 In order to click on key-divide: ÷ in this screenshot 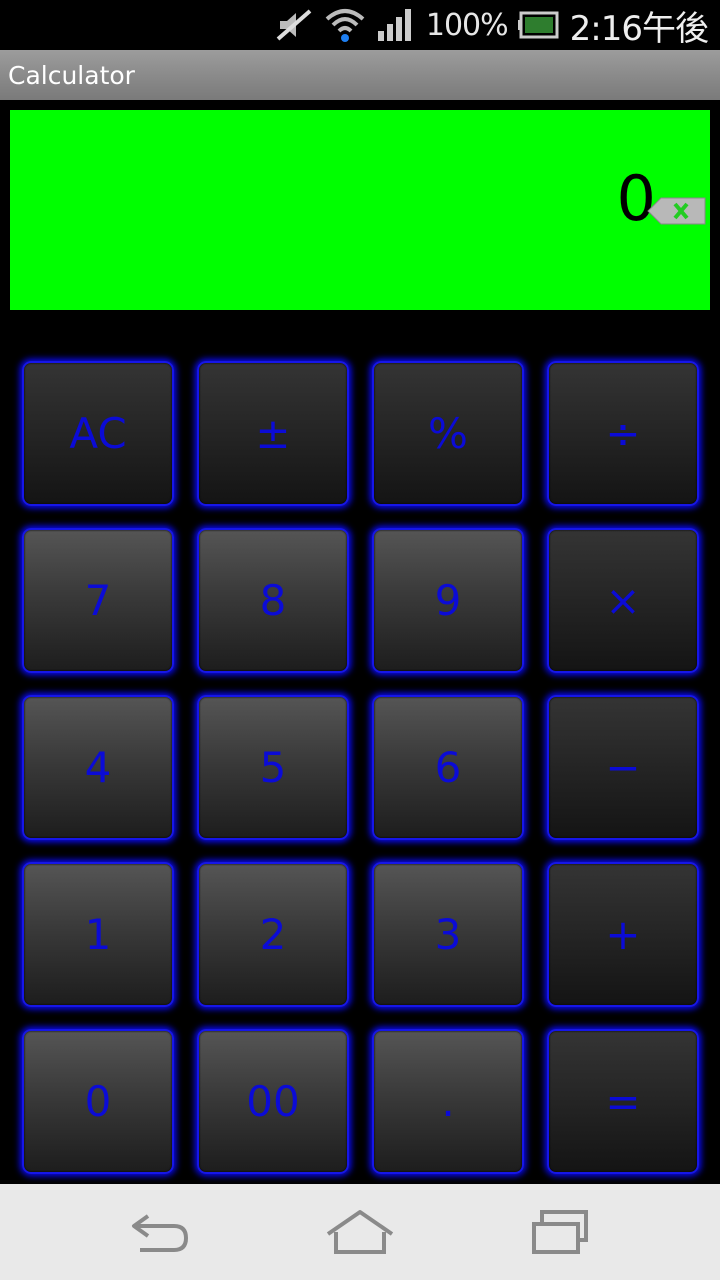, I will do `click(623, 433)`.